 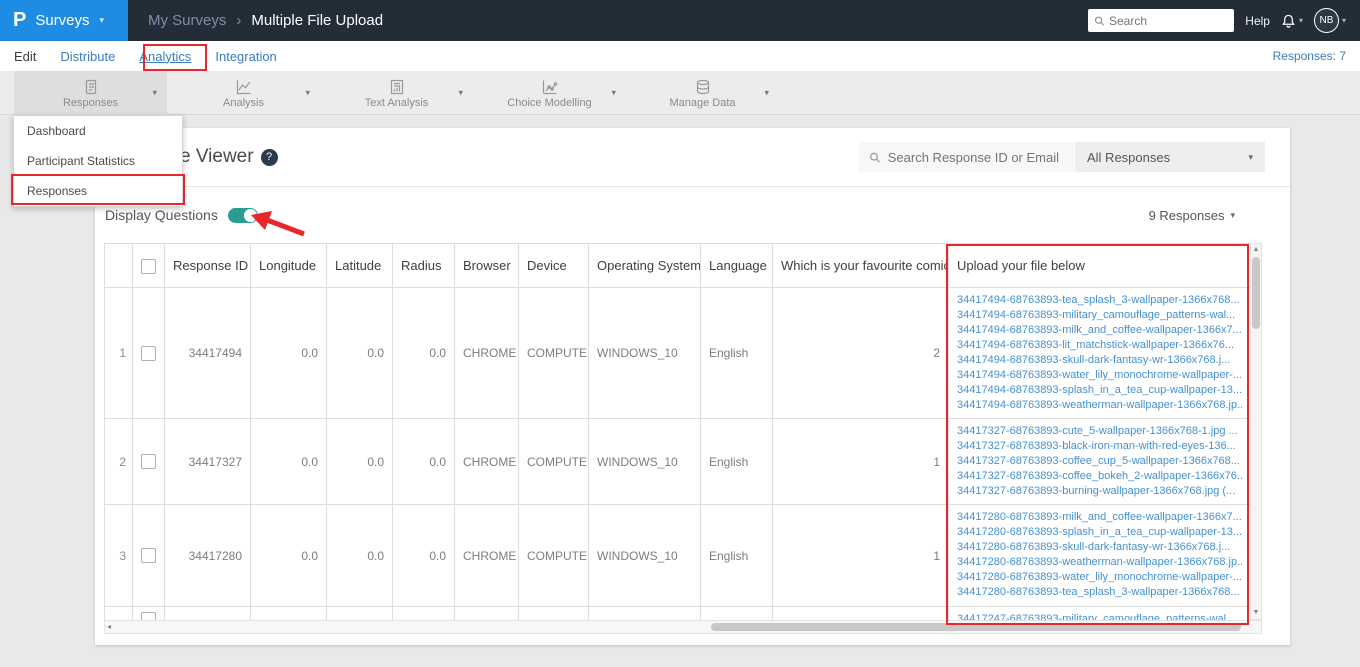 What do you see at coordinates (683, 627) in the screenshot?
I see `horizontal-scrollbar: ◂` at bounding box center [683, 627].